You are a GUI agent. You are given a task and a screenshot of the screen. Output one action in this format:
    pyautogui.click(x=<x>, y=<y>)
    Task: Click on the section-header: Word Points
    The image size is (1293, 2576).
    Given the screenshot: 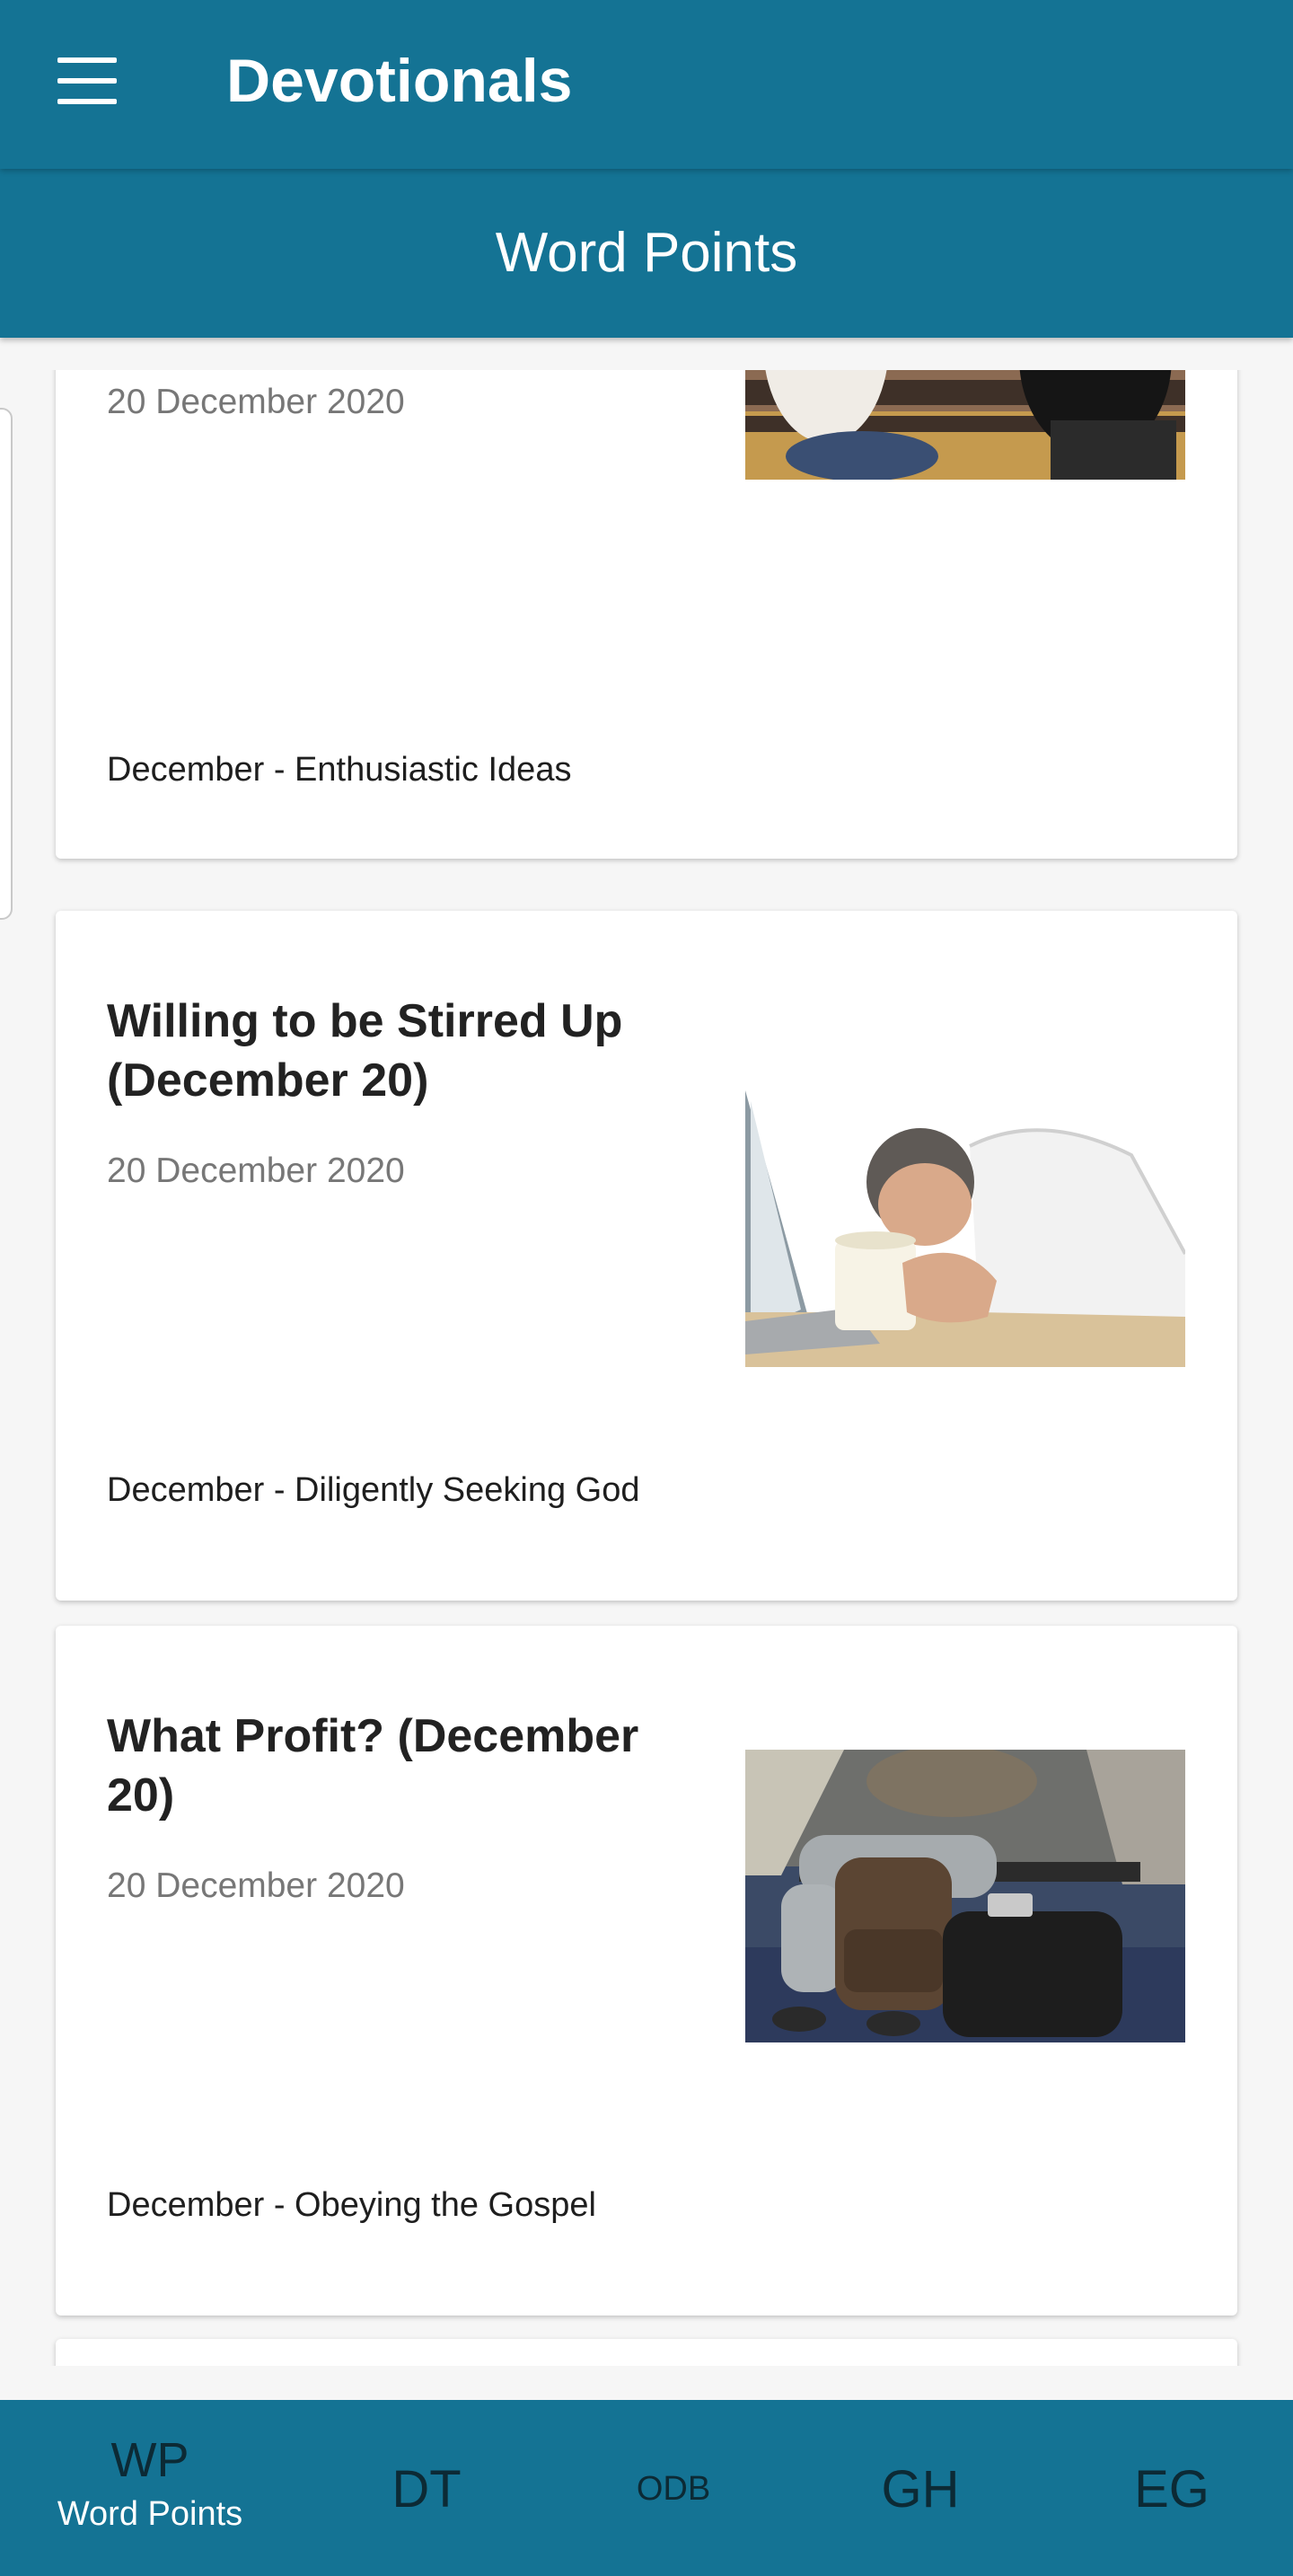 What is the action you would take?
    pyautogui.click(x=646, y=253)
    